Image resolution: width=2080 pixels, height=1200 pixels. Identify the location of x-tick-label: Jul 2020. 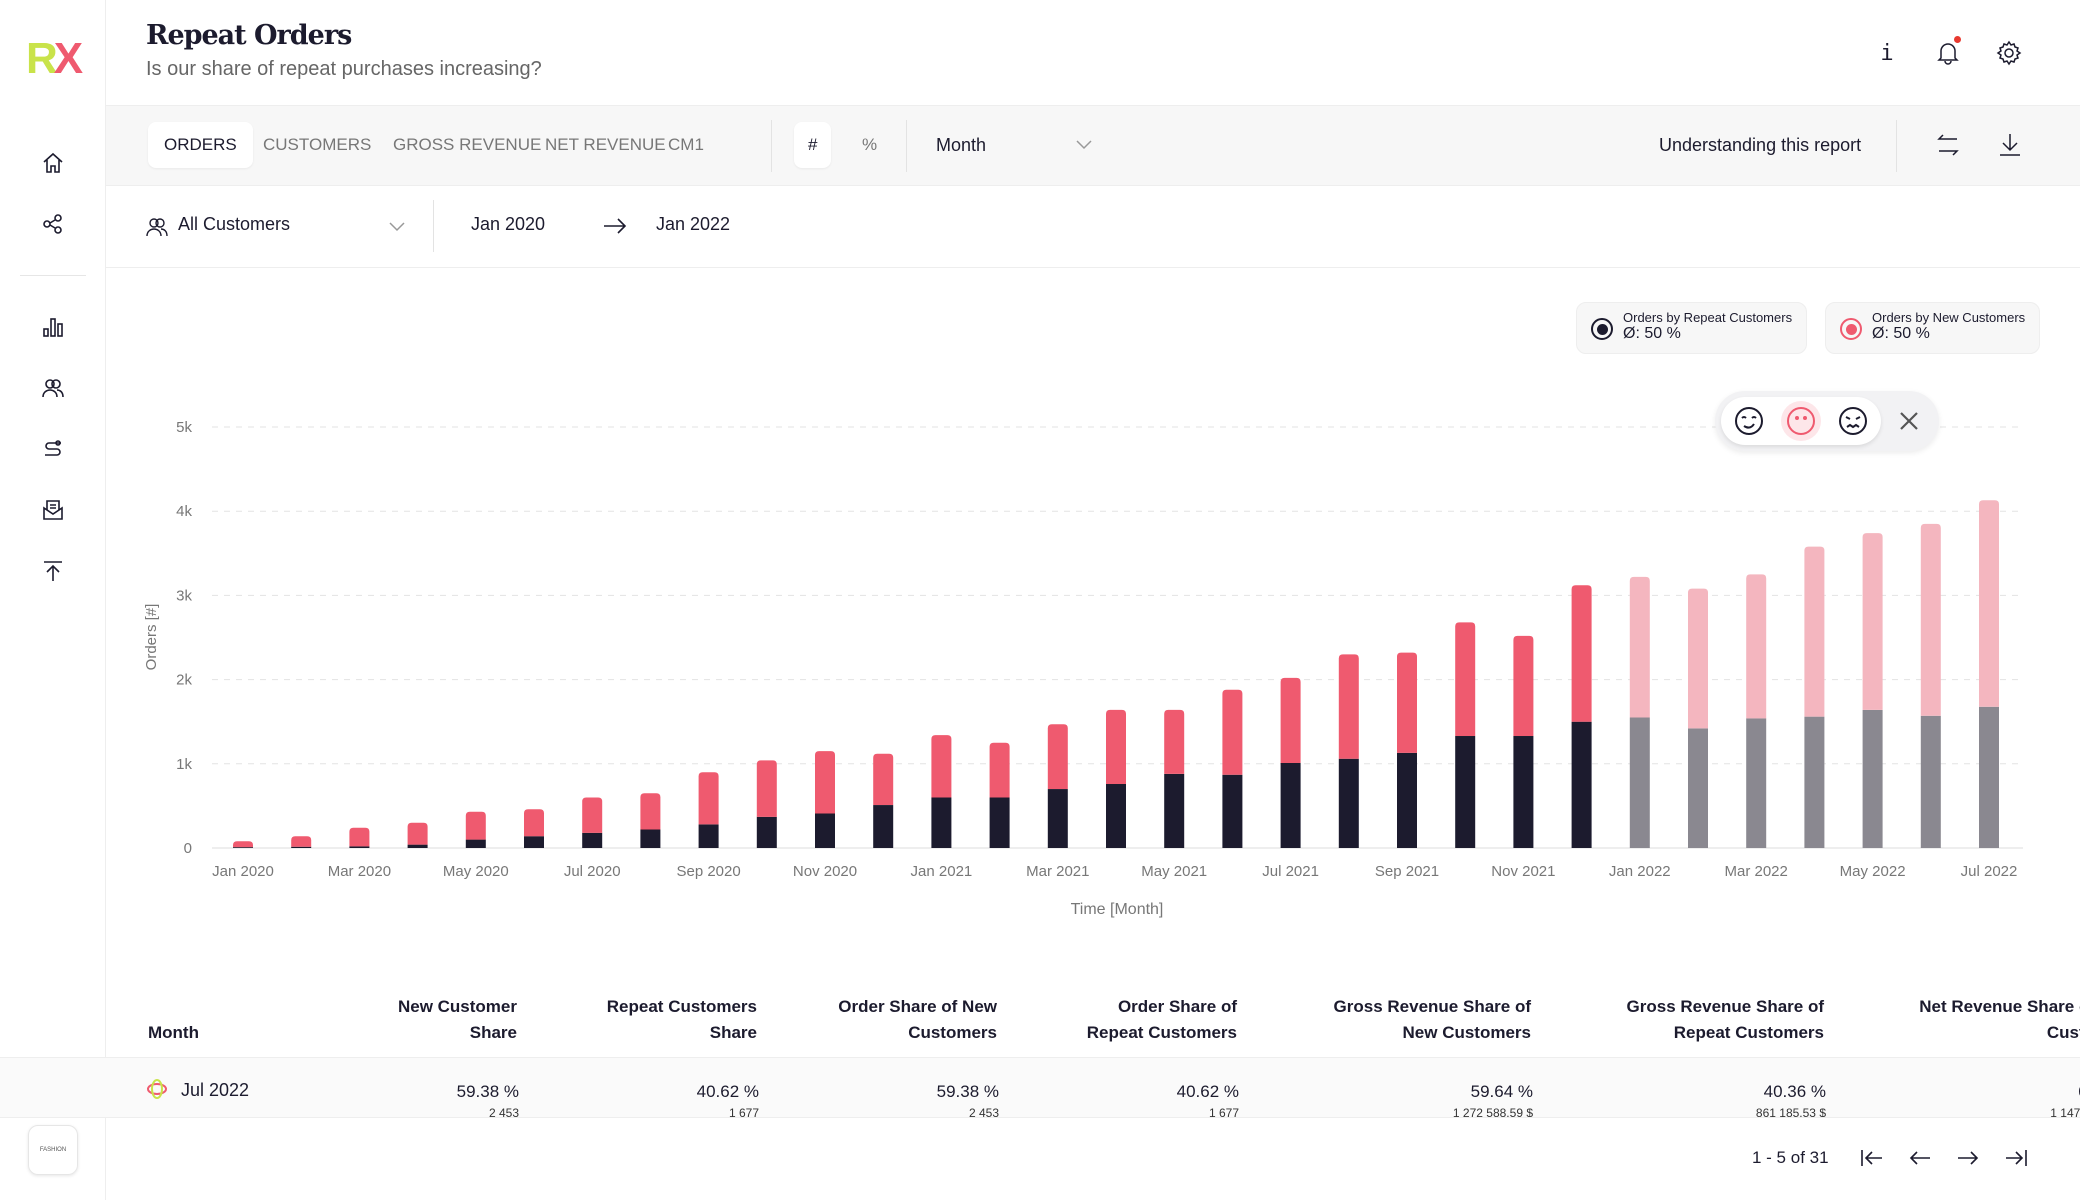
(592, 871).